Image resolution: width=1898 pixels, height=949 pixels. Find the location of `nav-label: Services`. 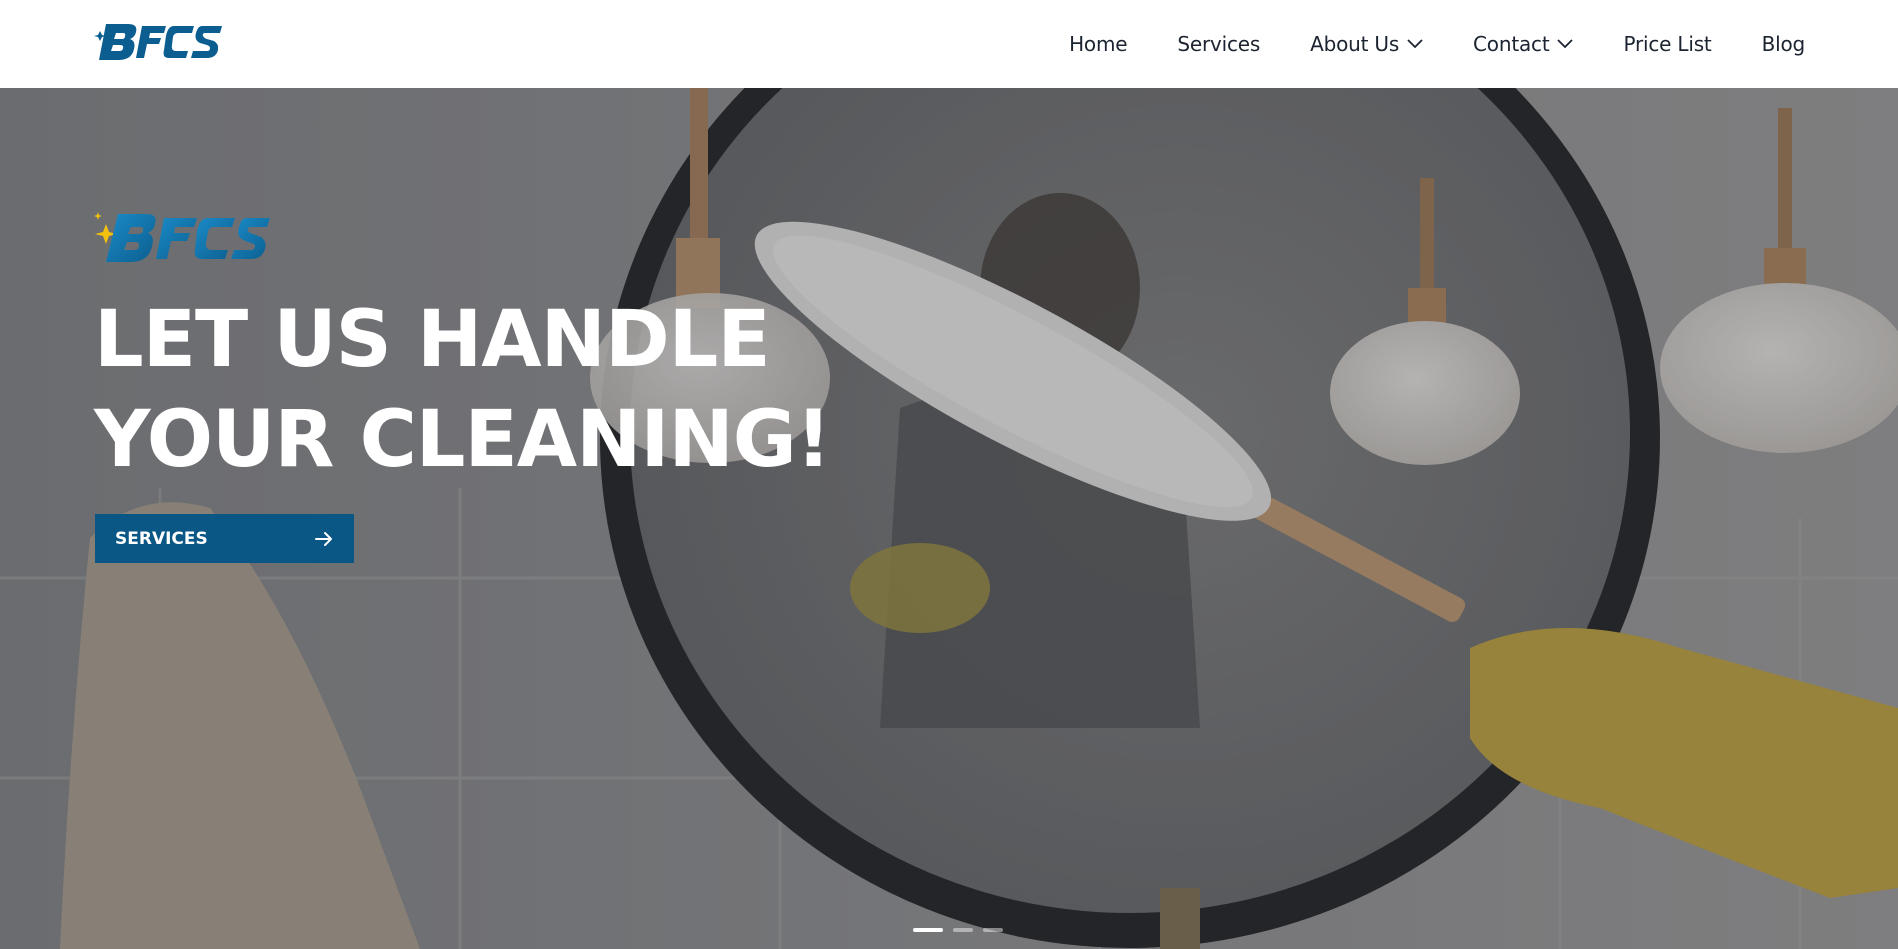

nav-label: Services is located at coordinates (1219, 44).